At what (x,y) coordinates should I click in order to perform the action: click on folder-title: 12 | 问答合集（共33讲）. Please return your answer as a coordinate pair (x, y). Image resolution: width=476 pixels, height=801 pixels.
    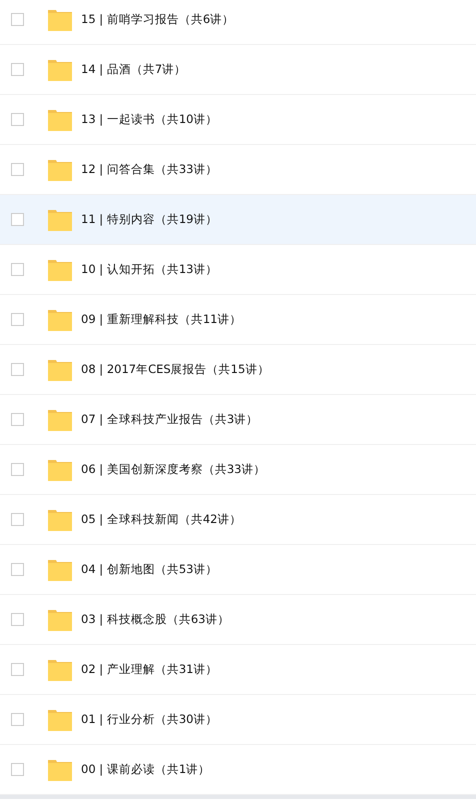
    Looking at the image, I should click on (149, 169).